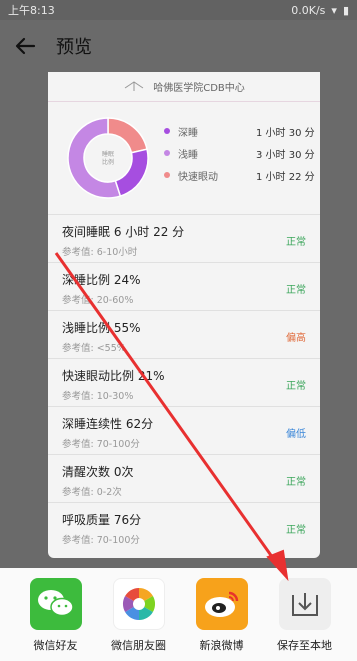 The image size is (357, 661). I want to click on app-header: 预览, so click(178, 46).